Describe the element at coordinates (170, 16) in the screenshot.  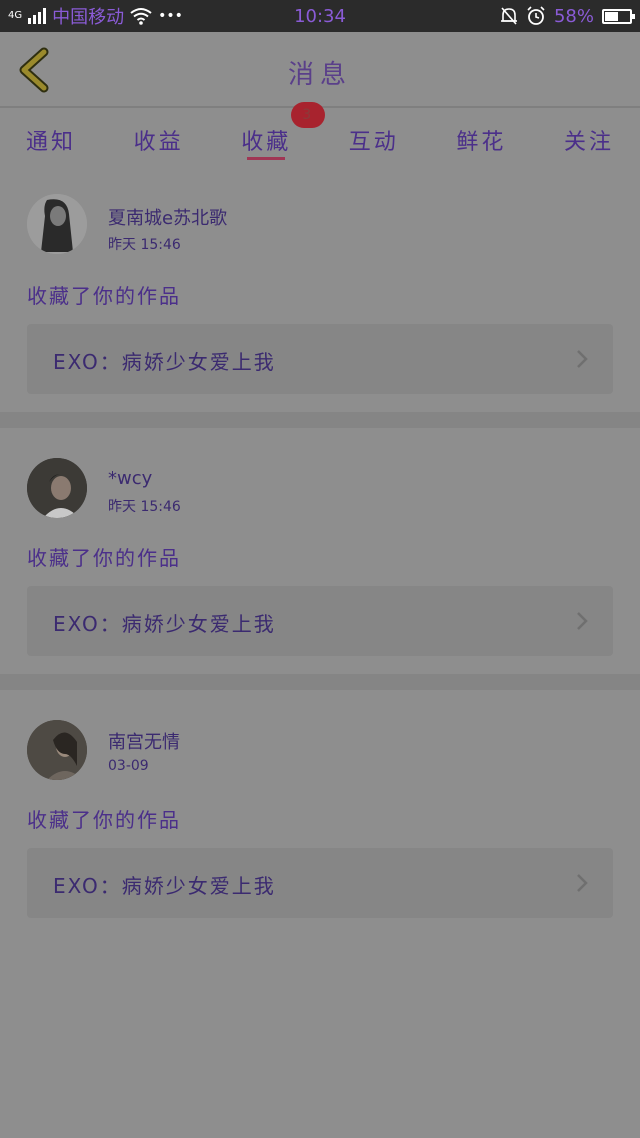
I see `more-indicator: •••` at that location.